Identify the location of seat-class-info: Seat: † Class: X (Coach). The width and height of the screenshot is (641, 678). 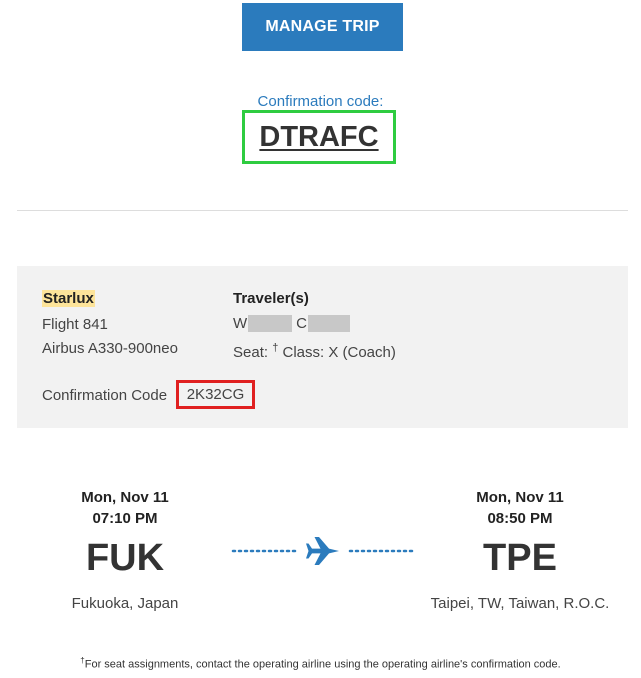
(314, 351).